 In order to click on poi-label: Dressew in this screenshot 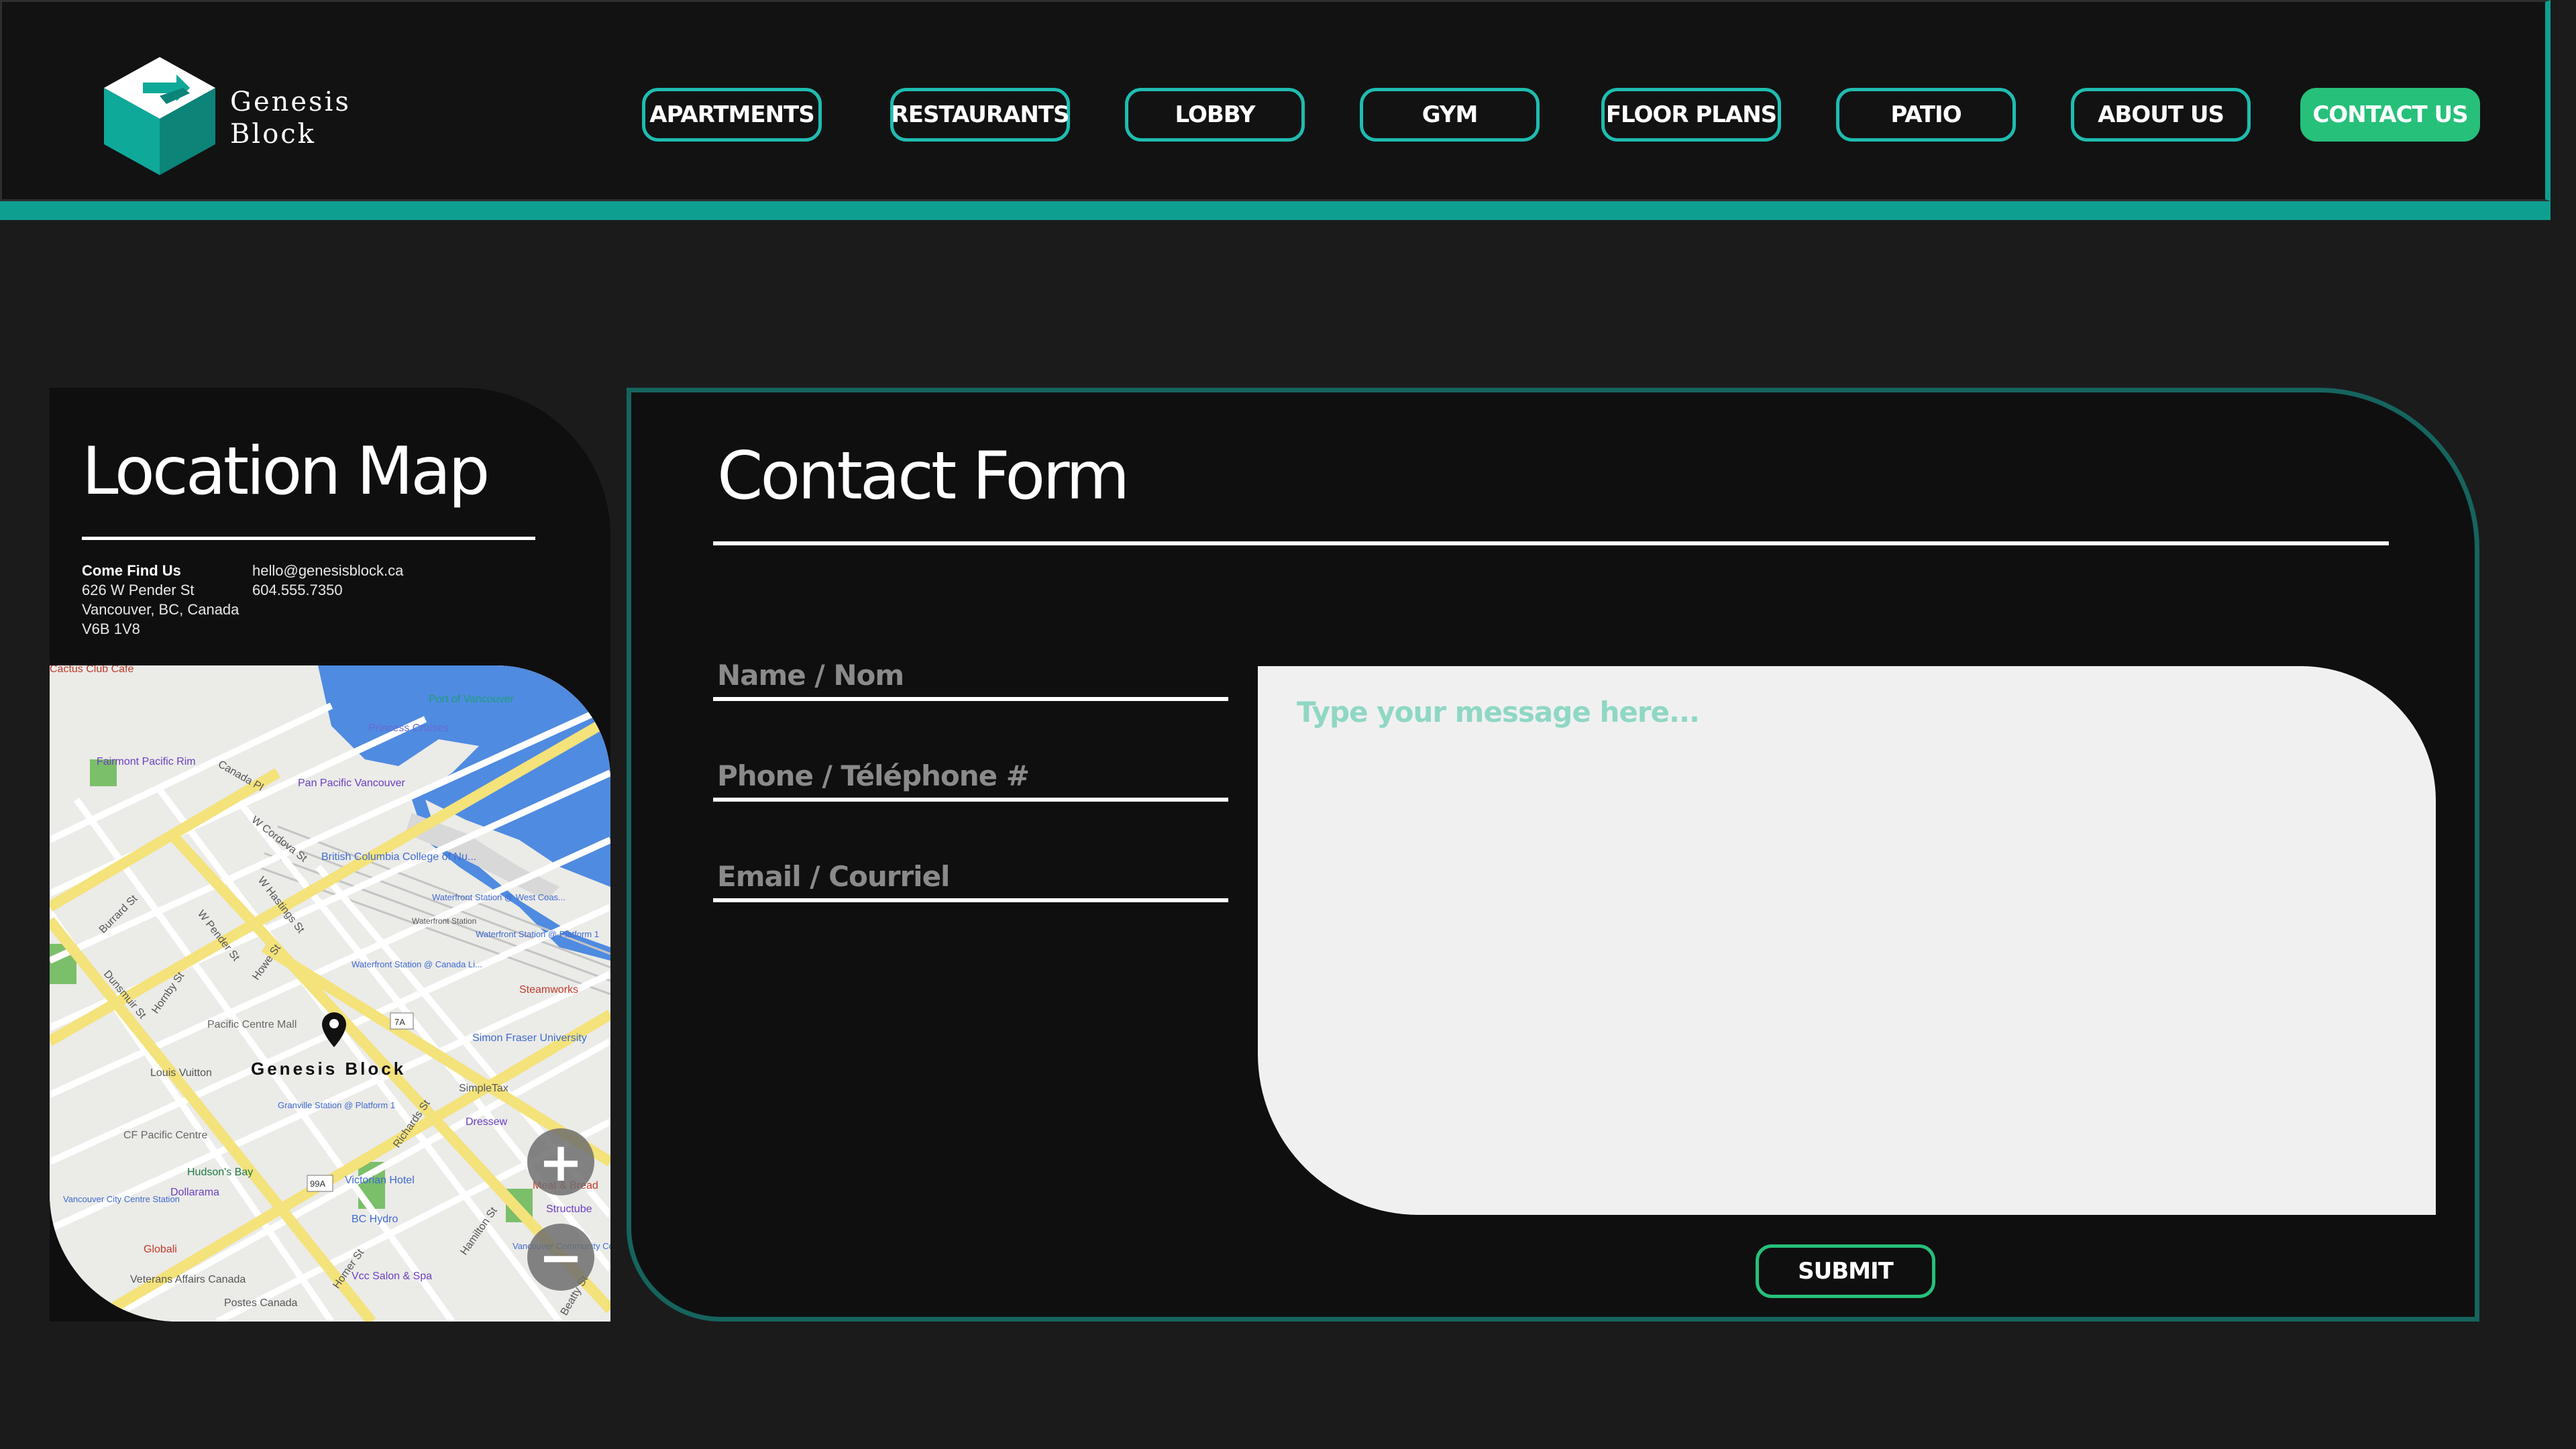, I will do `click(487, 1122)`.